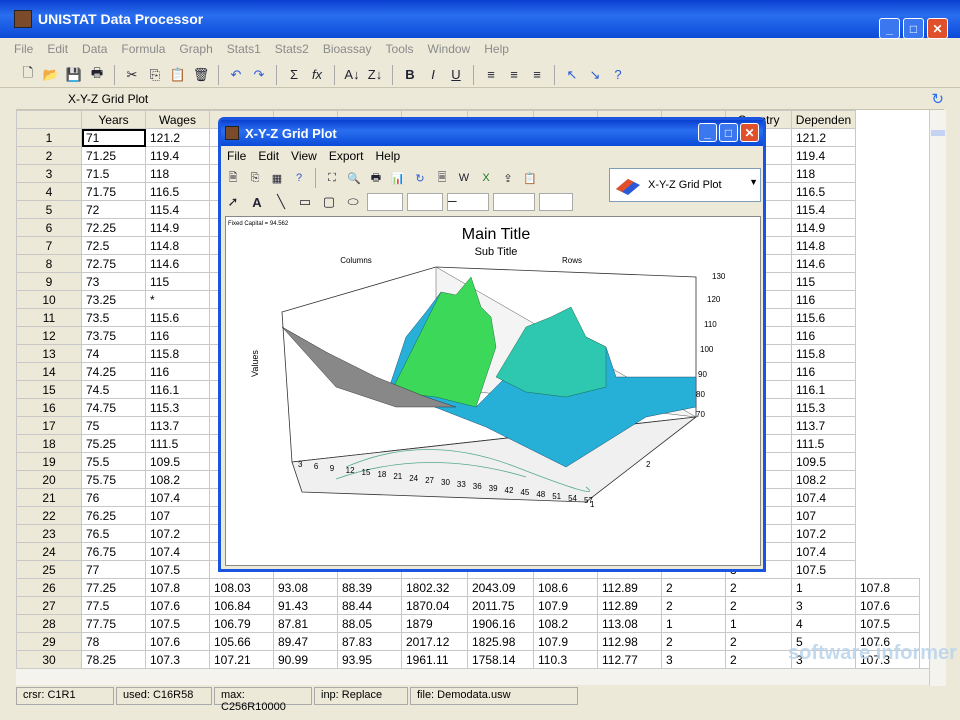 The height and width of the screenshot is (720, 960). I want to click on table-cell: 71.75, so click(113, 191).